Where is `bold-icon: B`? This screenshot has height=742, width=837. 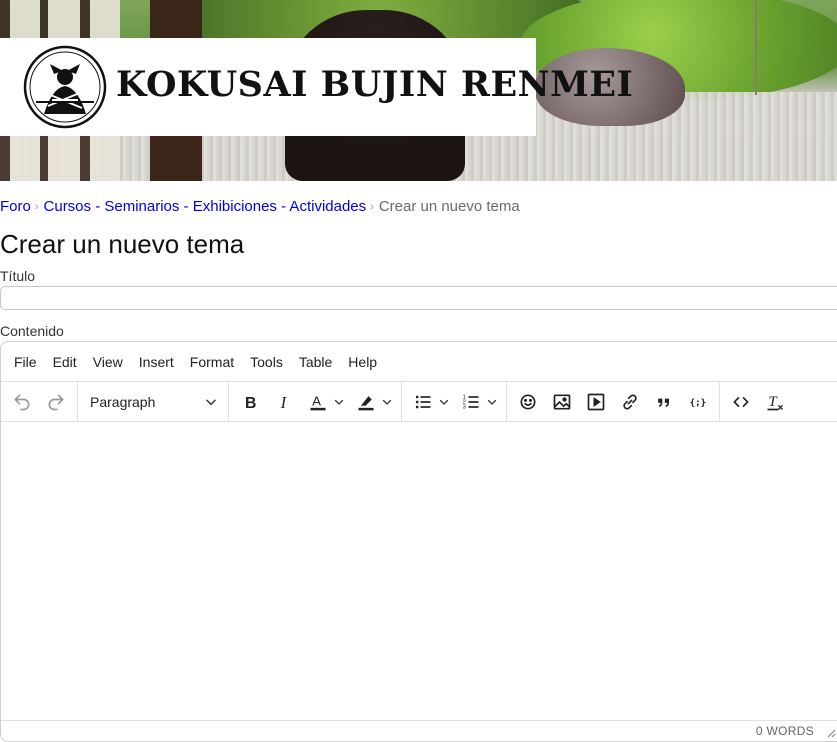 bold-icon: B is located at coordinates (250, 402).